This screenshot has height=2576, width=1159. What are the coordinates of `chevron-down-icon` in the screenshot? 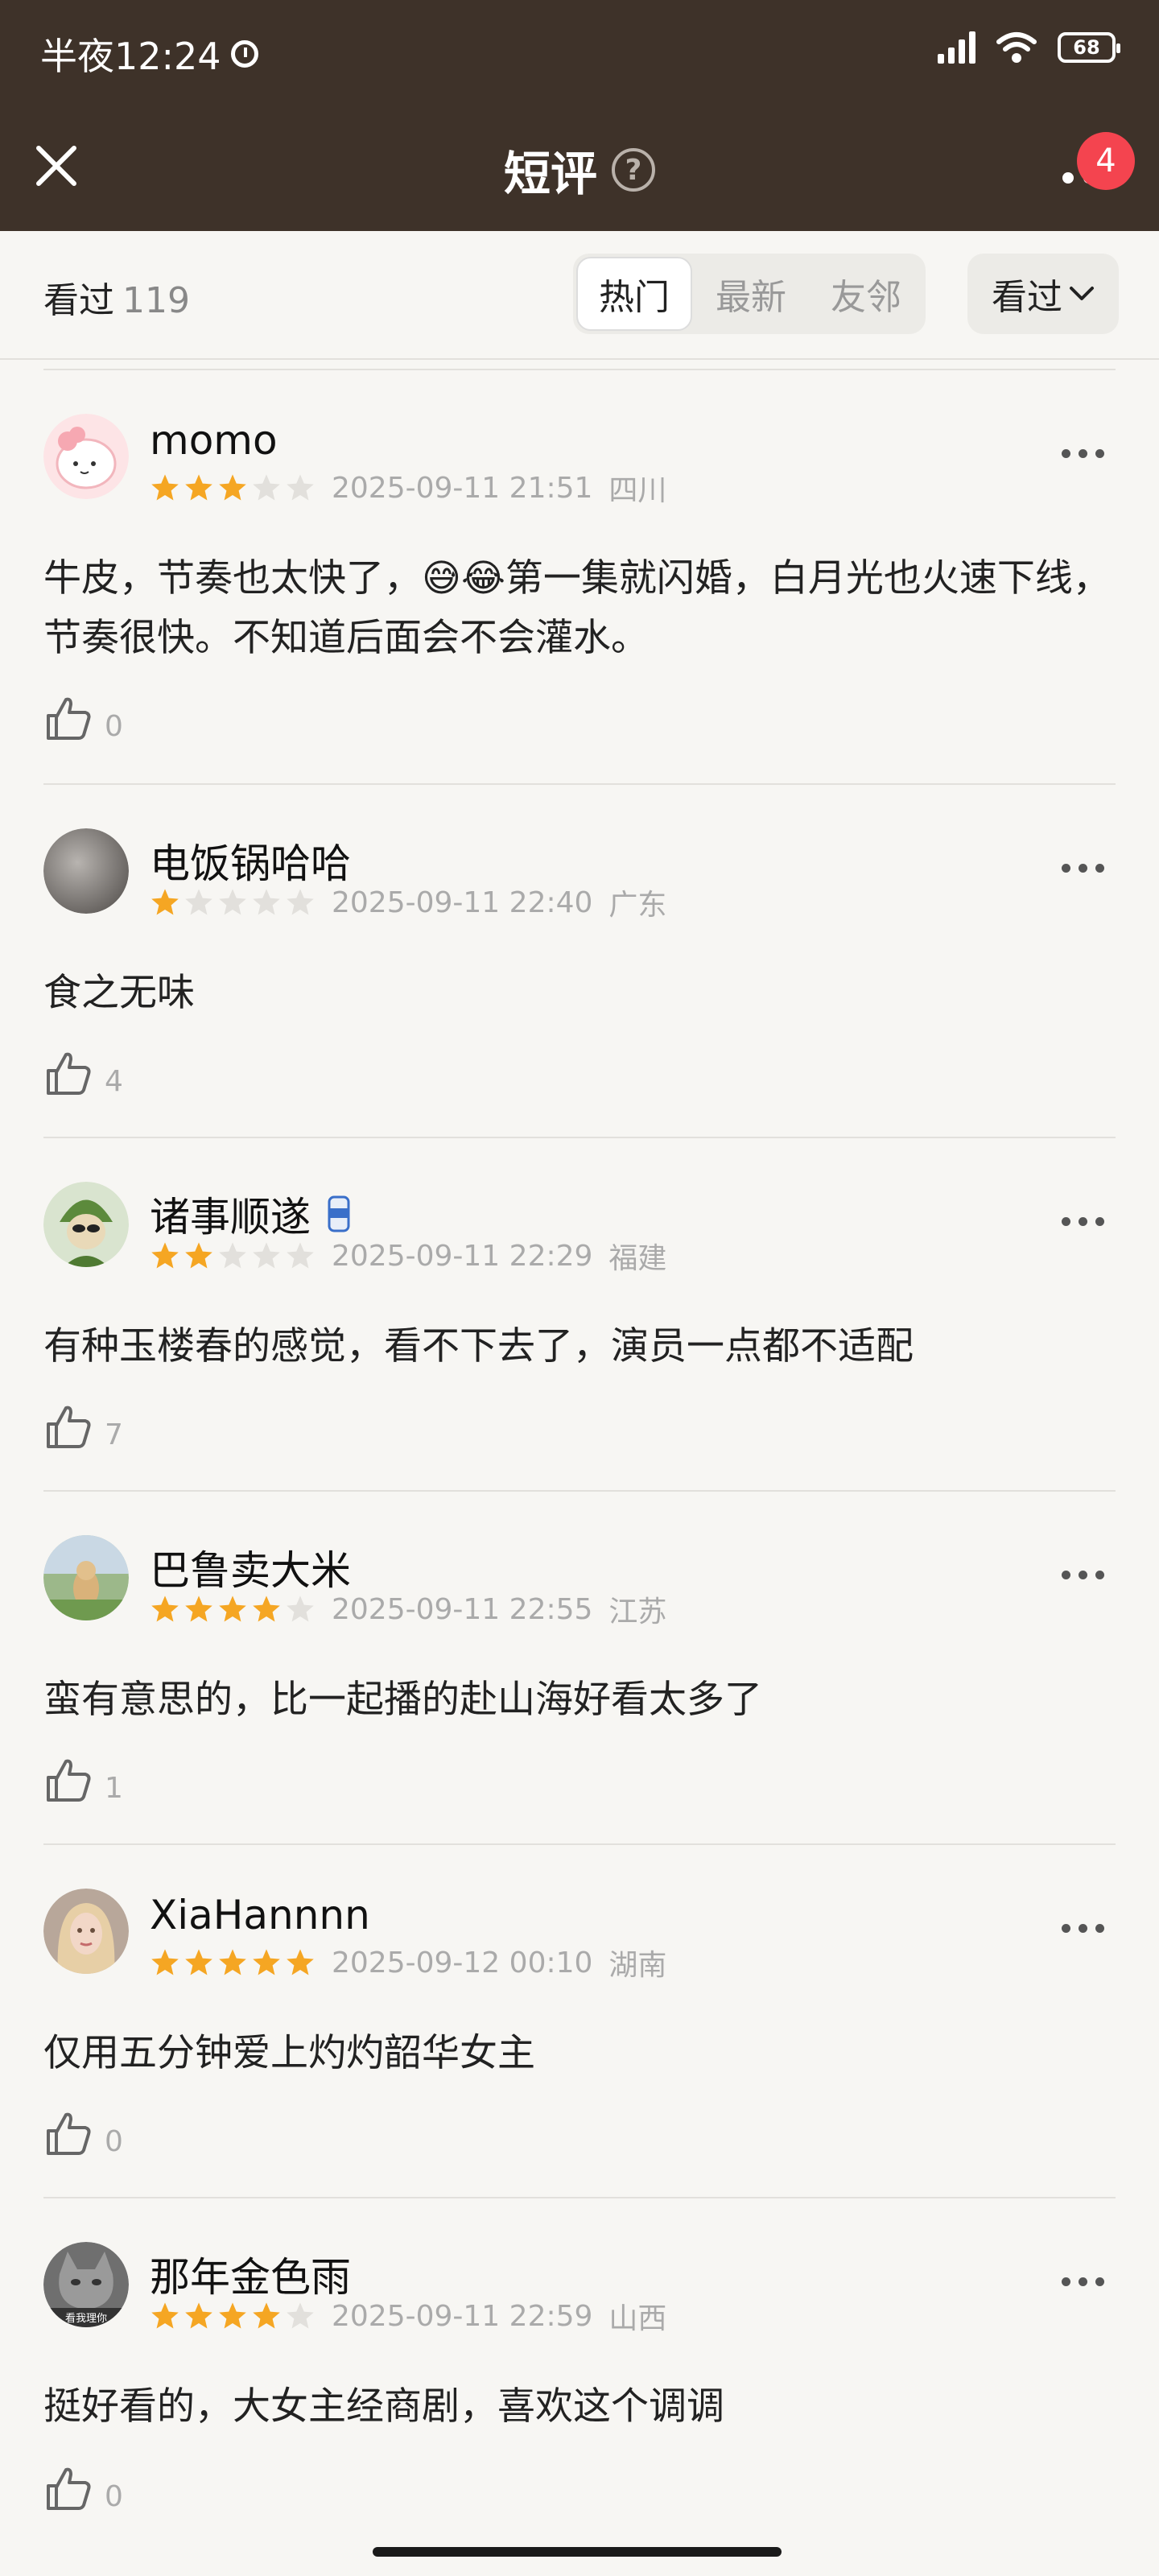 It's located at (1082, 293).